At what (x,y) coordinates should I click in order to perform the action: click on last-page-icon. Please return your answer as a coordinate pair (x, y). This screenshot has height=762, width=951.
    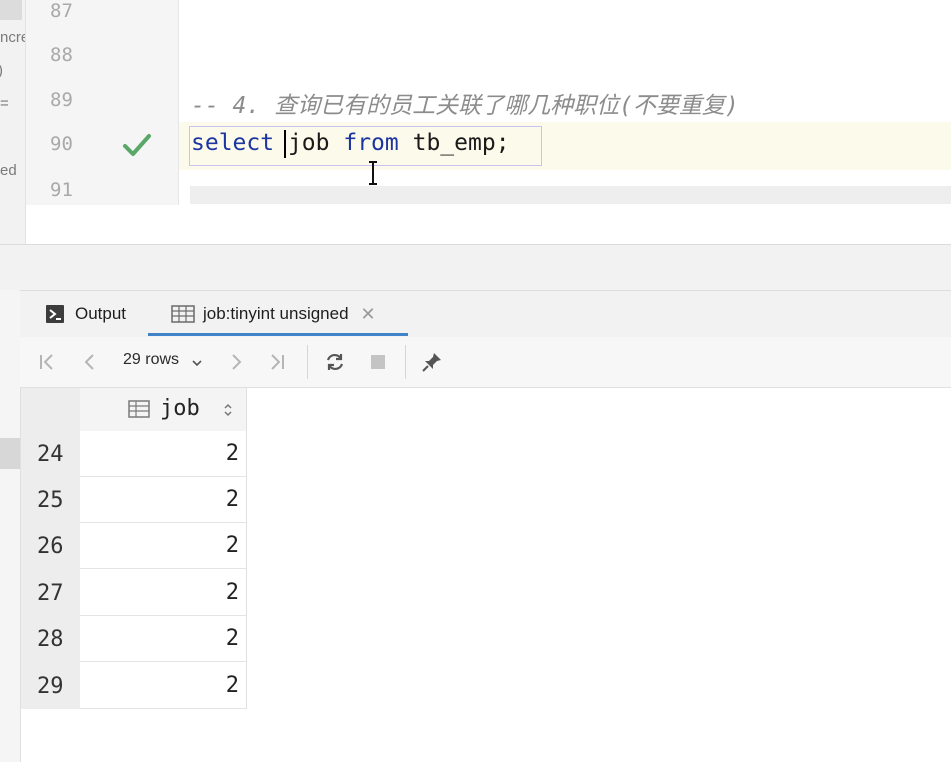
    Looking at the image, I should click on (277, 362).